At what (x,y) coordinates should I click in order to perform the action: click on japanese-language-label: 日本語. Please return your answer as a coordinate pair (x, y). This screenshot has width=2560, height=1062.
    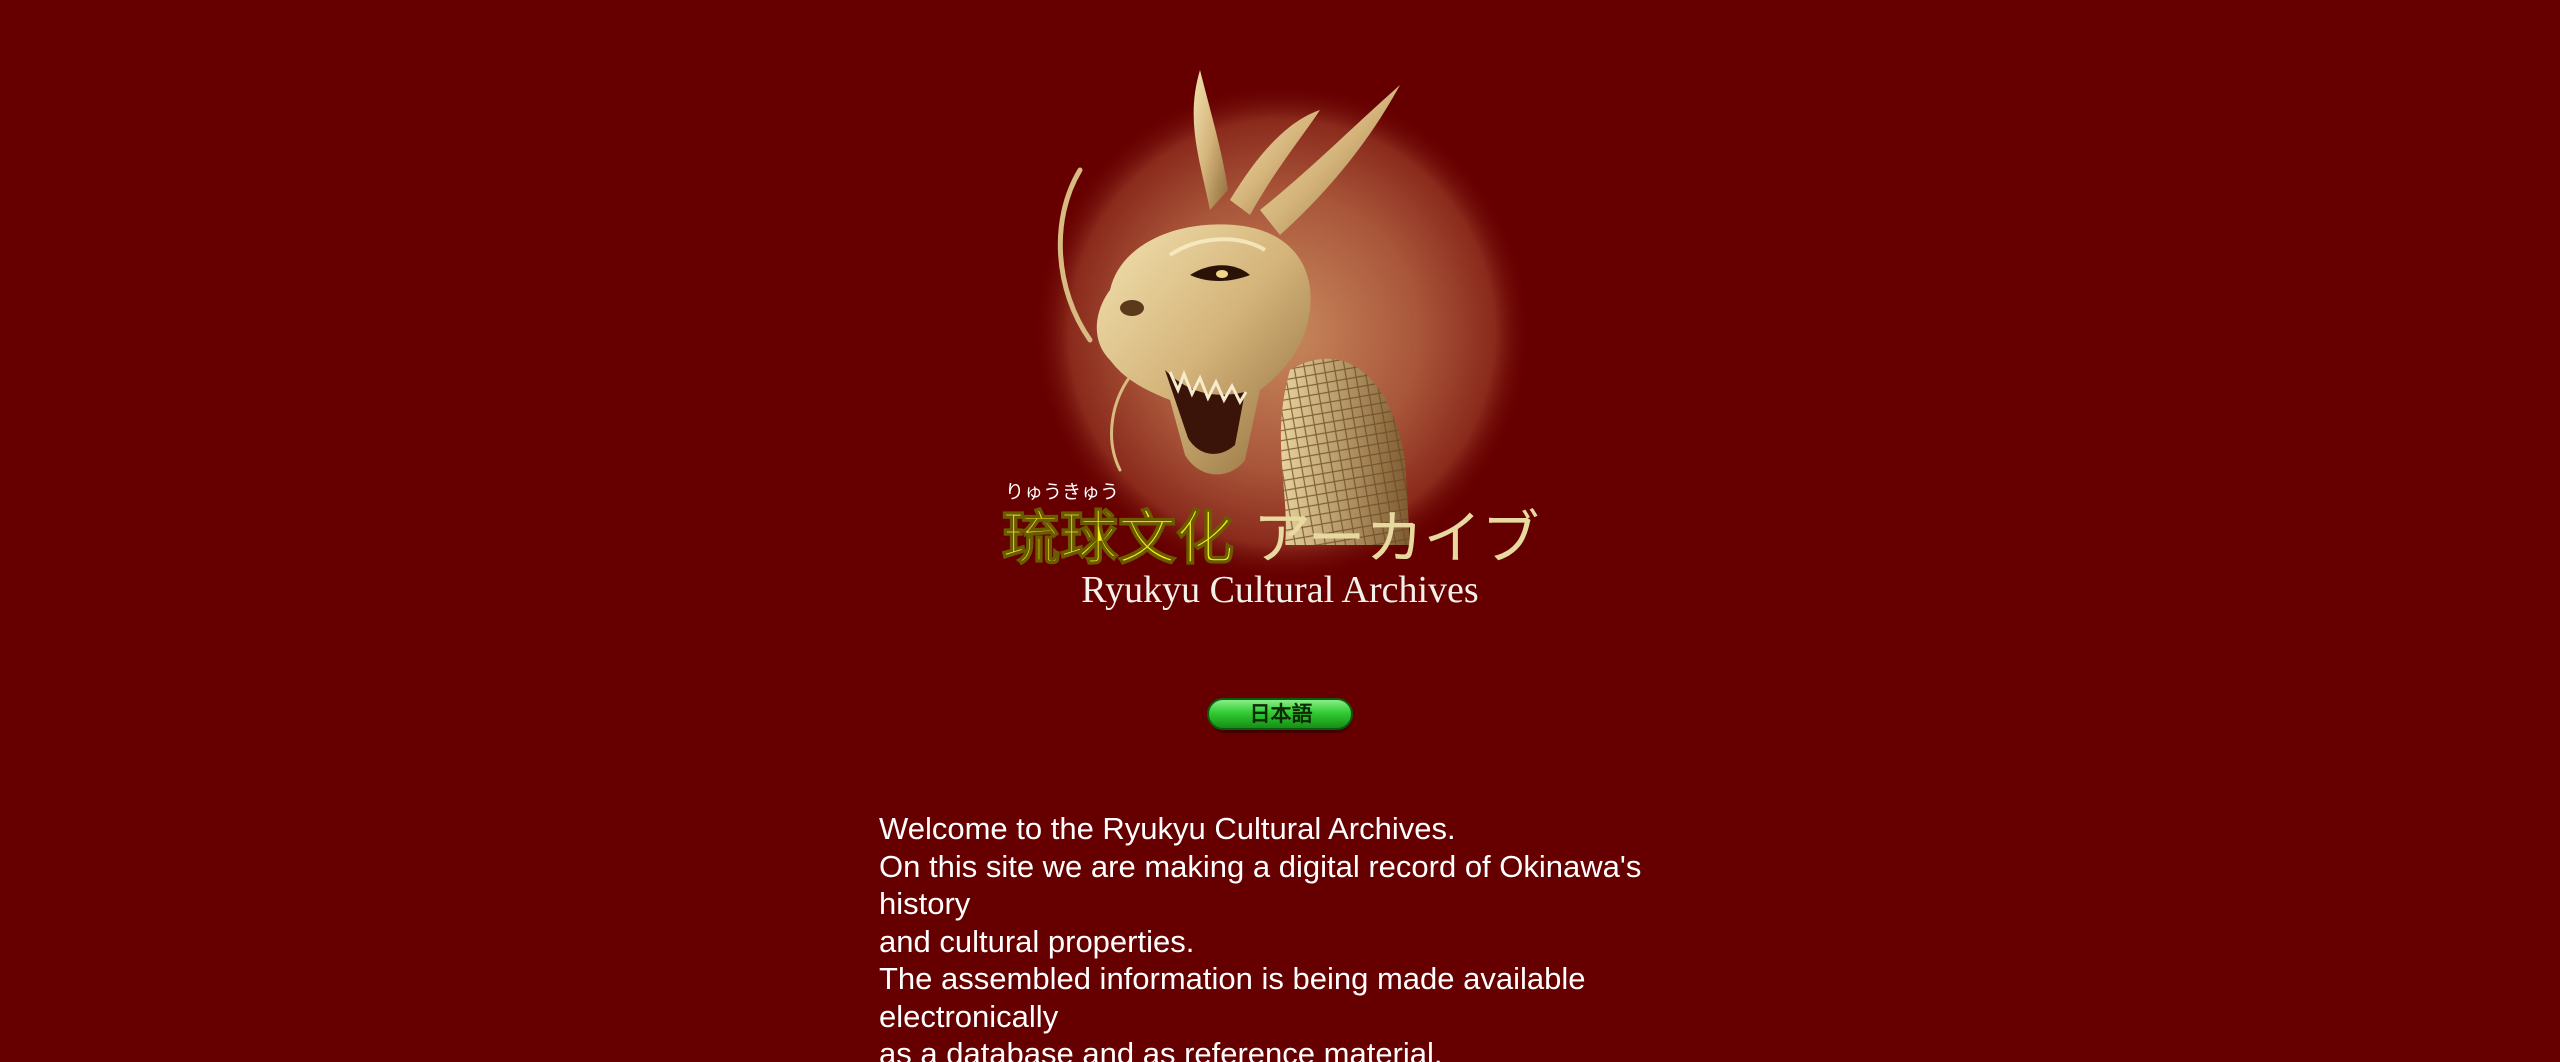
    Looking at the image, I should click on (1281, 714).